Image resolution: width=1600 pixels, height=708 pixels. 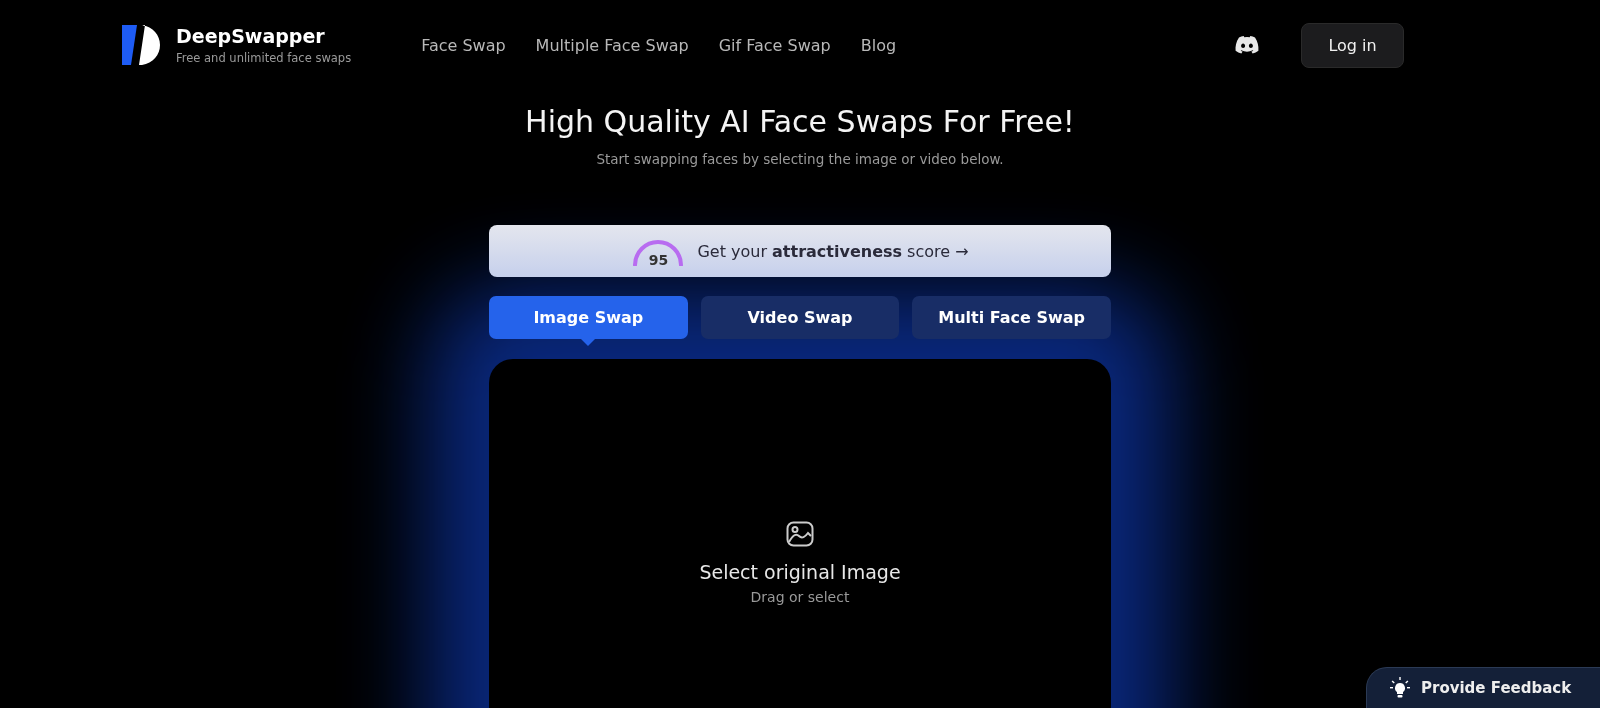 I want to click on nav-link: Multiple Face Swap, so click(x=612, y=45).